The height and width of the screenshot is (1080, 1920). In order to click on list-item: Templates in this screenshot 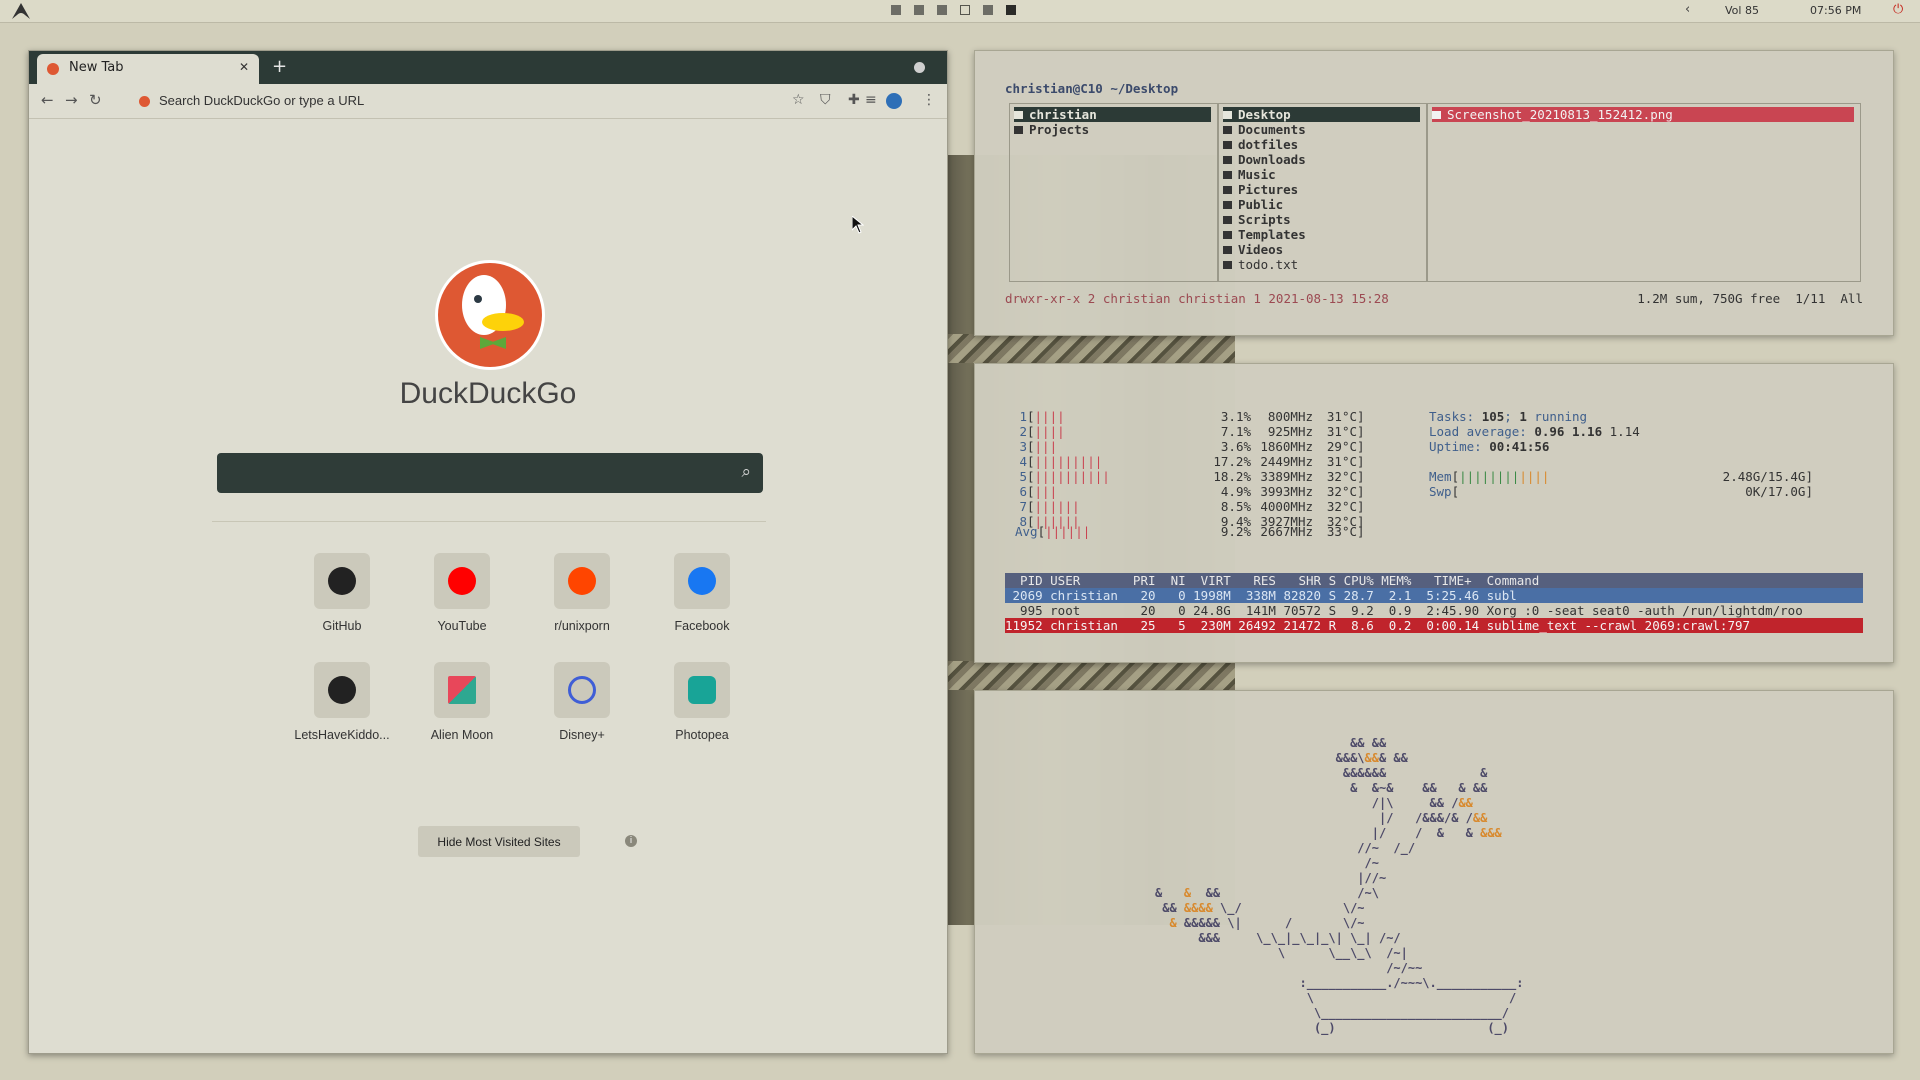, I will do `click(1321, 234)`.